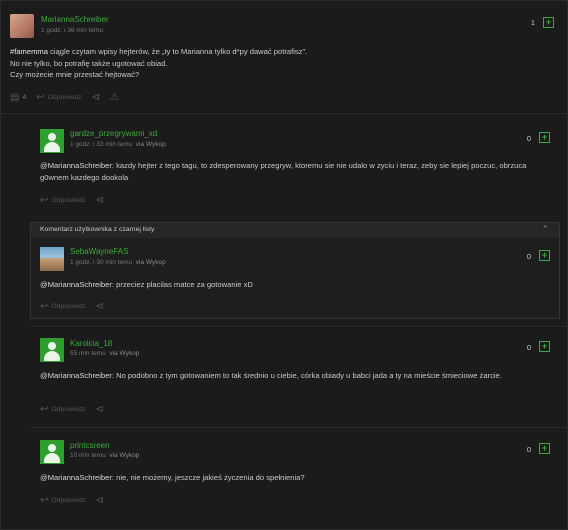  Describe the element at coordinates (118, 144) in the screenshot. I see `comment-meta: 1 godz. i 33 min temu via Wykop` at that location.